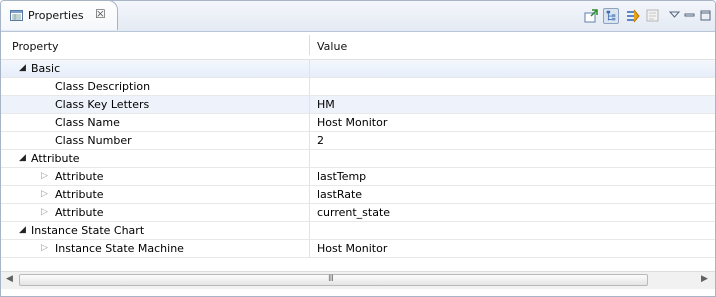  I want to click on table-row: Class Key Letters HM, so click(358, 105).